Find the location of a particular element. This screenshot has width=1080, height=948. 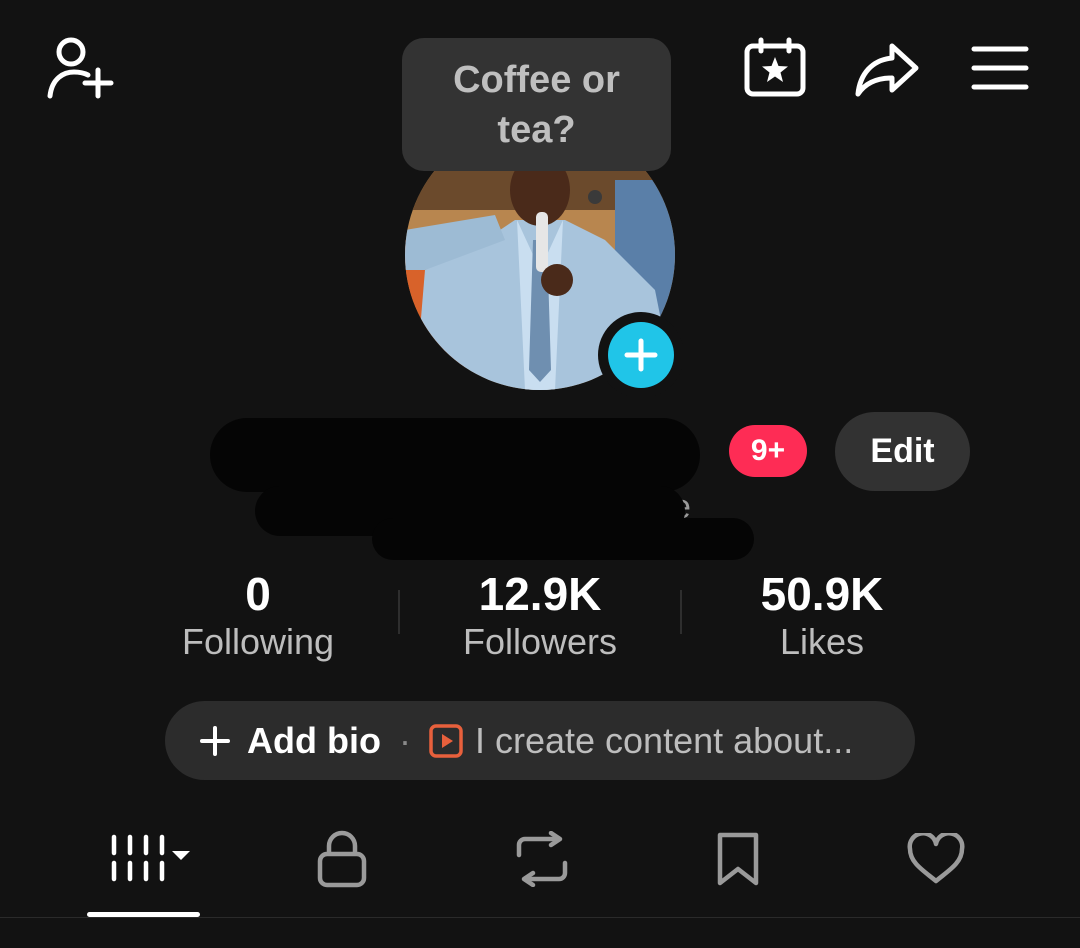

followers-label: Followers is located at coordinates (540, 641).